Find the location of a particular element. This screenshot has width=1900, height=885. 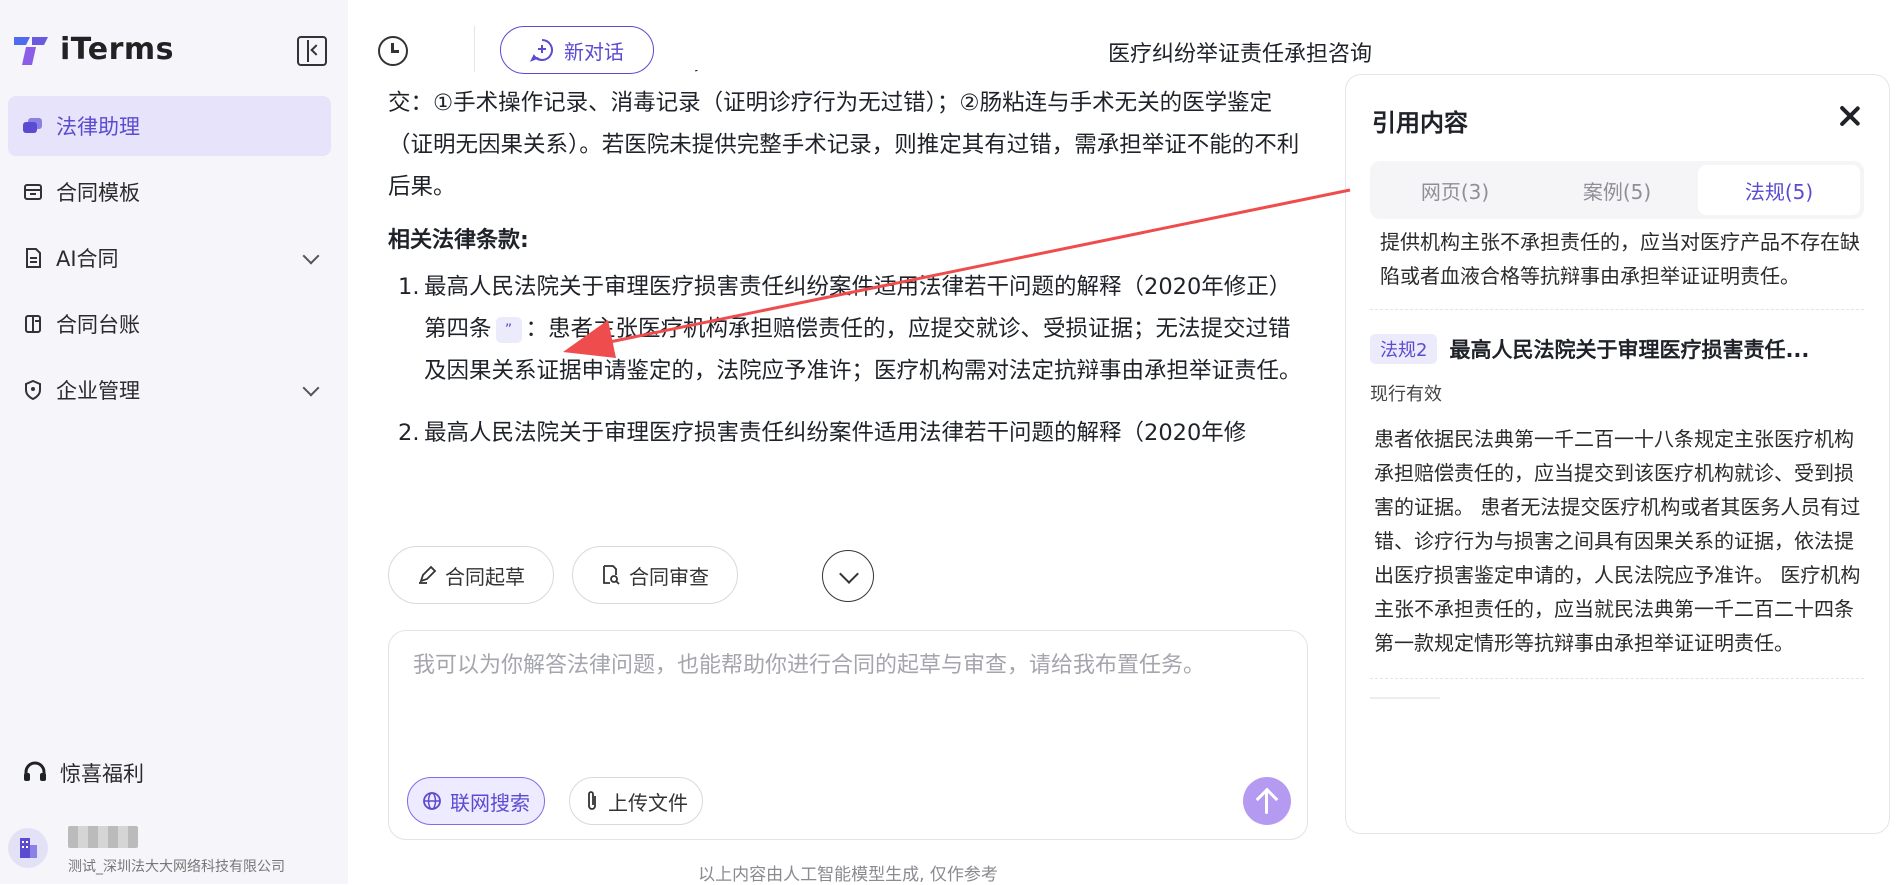

brand-name: iTerms is located at coordinates (117, 49).